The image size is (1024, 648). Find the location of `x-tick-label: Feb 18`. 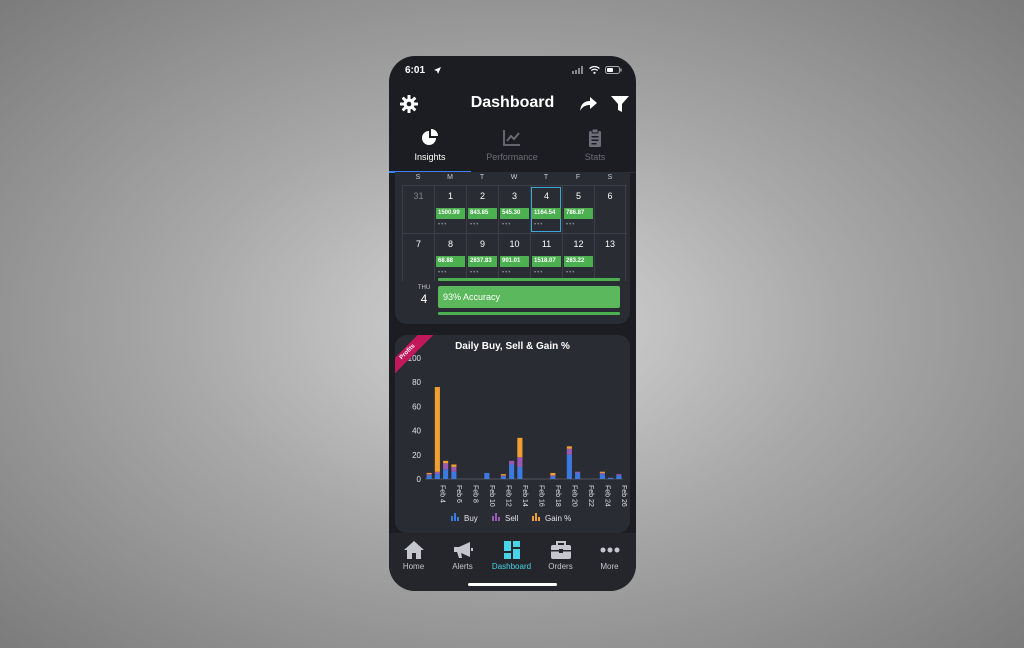

x-tick-label: Feb 18 is located at coordinates (557, 496).